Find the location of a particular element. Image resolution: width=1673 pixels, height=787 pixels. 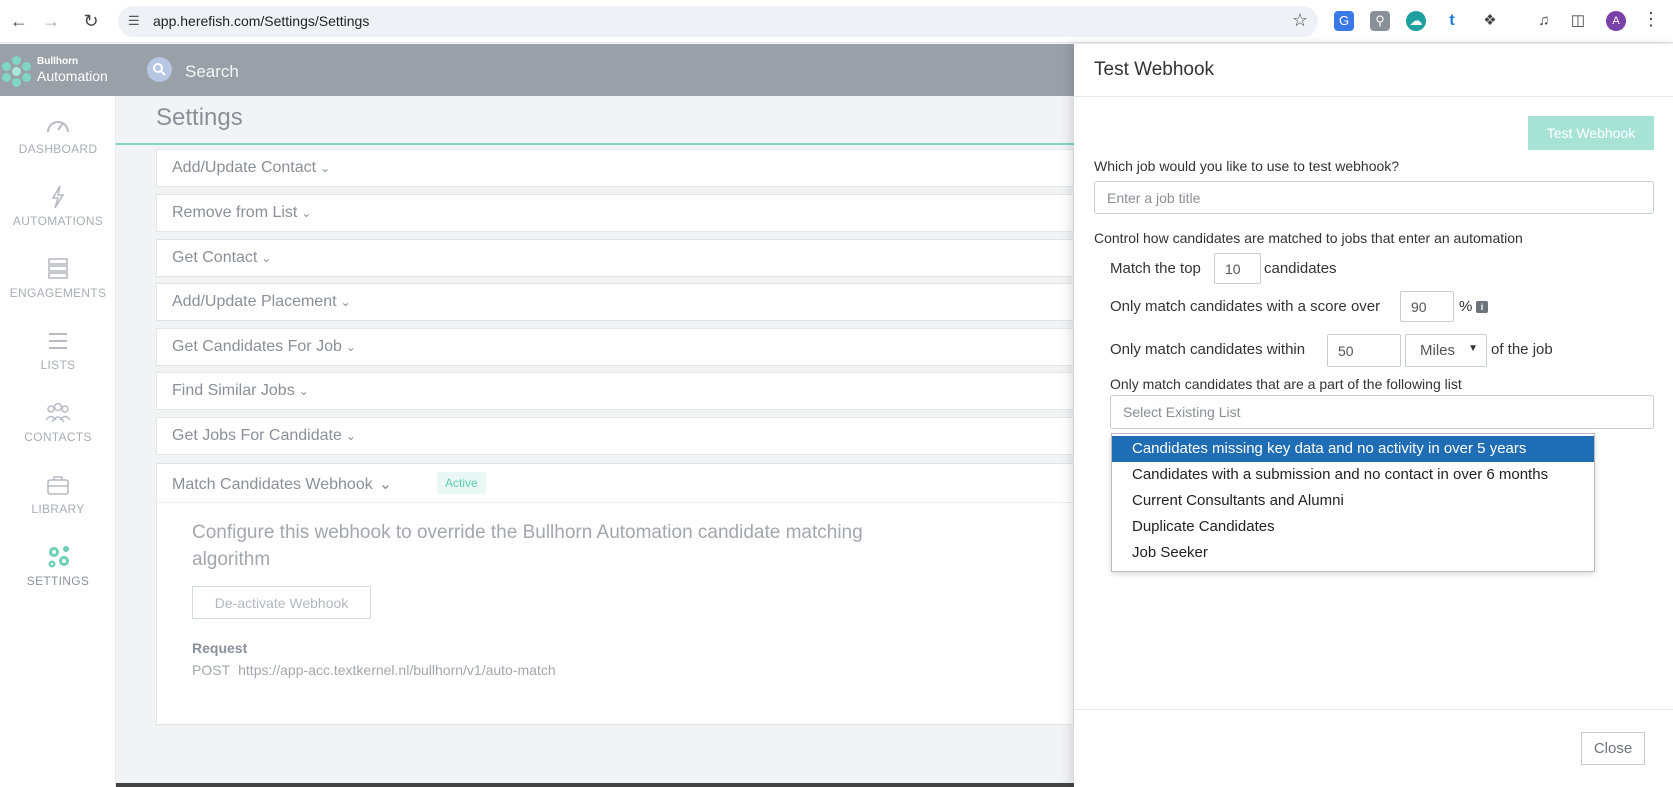

accordion-add-update-contact: Add/Update Contact ⌄ is located at coordinates (615, 168).